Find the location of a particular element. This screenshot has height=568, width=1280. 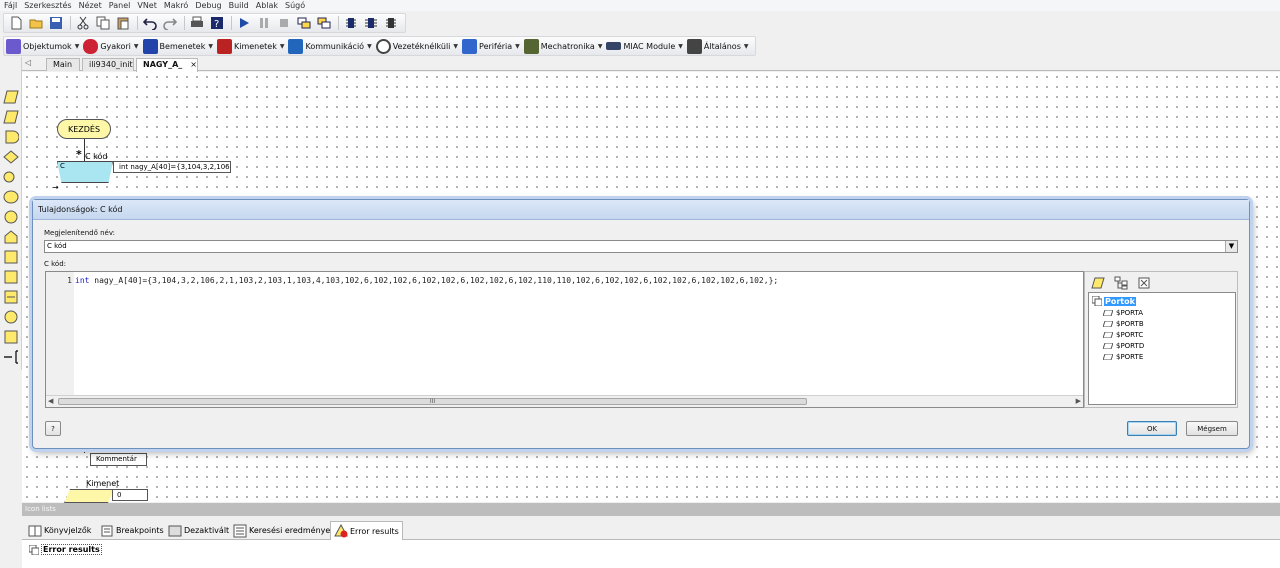

tab-search-results: Keresési eredmények is located at coordinates (284, 530).